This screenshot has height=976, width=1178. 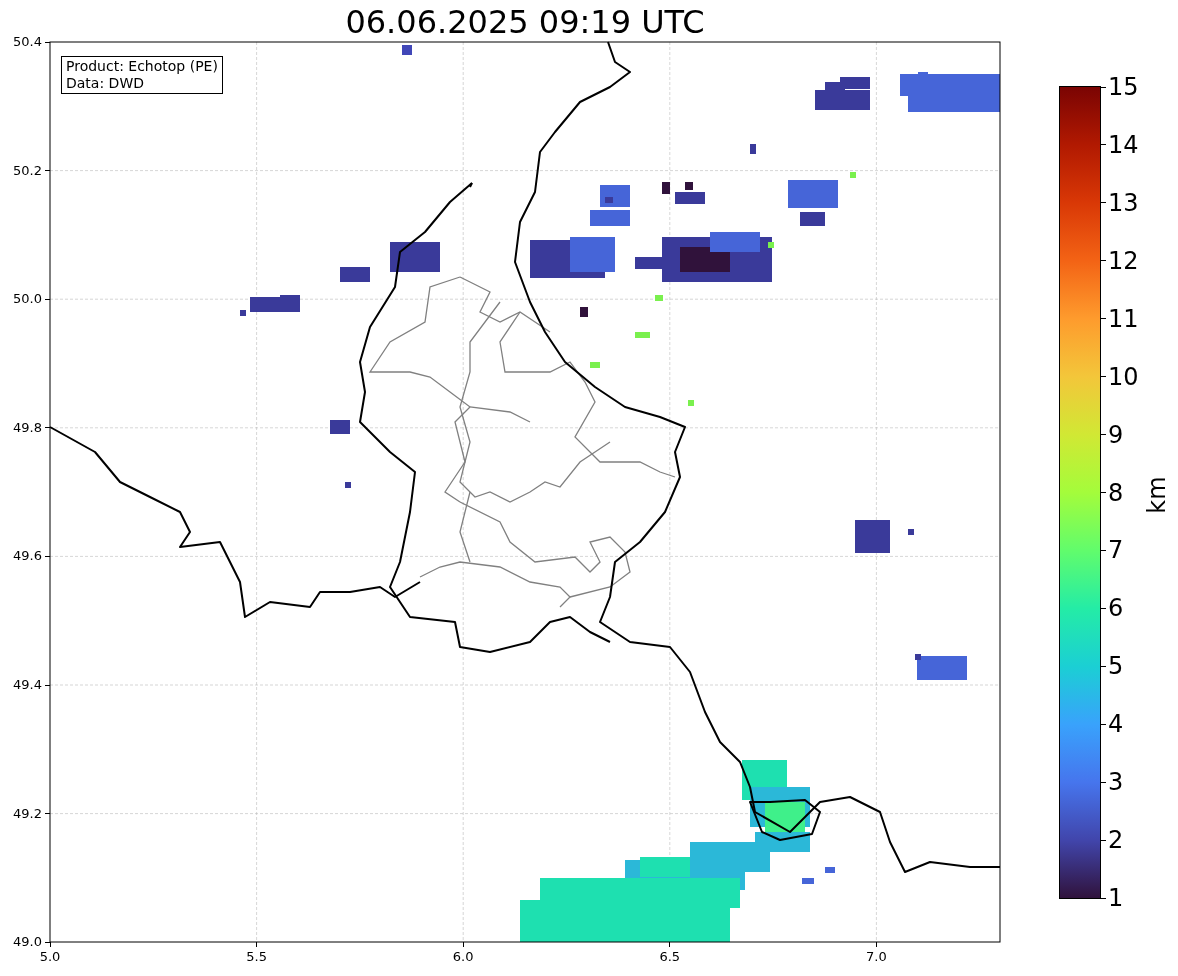 What do you see at coordinates (27, 813) in the screenshot?
I see `y-tick-label: 49.2` at bounding box center [27, 813].